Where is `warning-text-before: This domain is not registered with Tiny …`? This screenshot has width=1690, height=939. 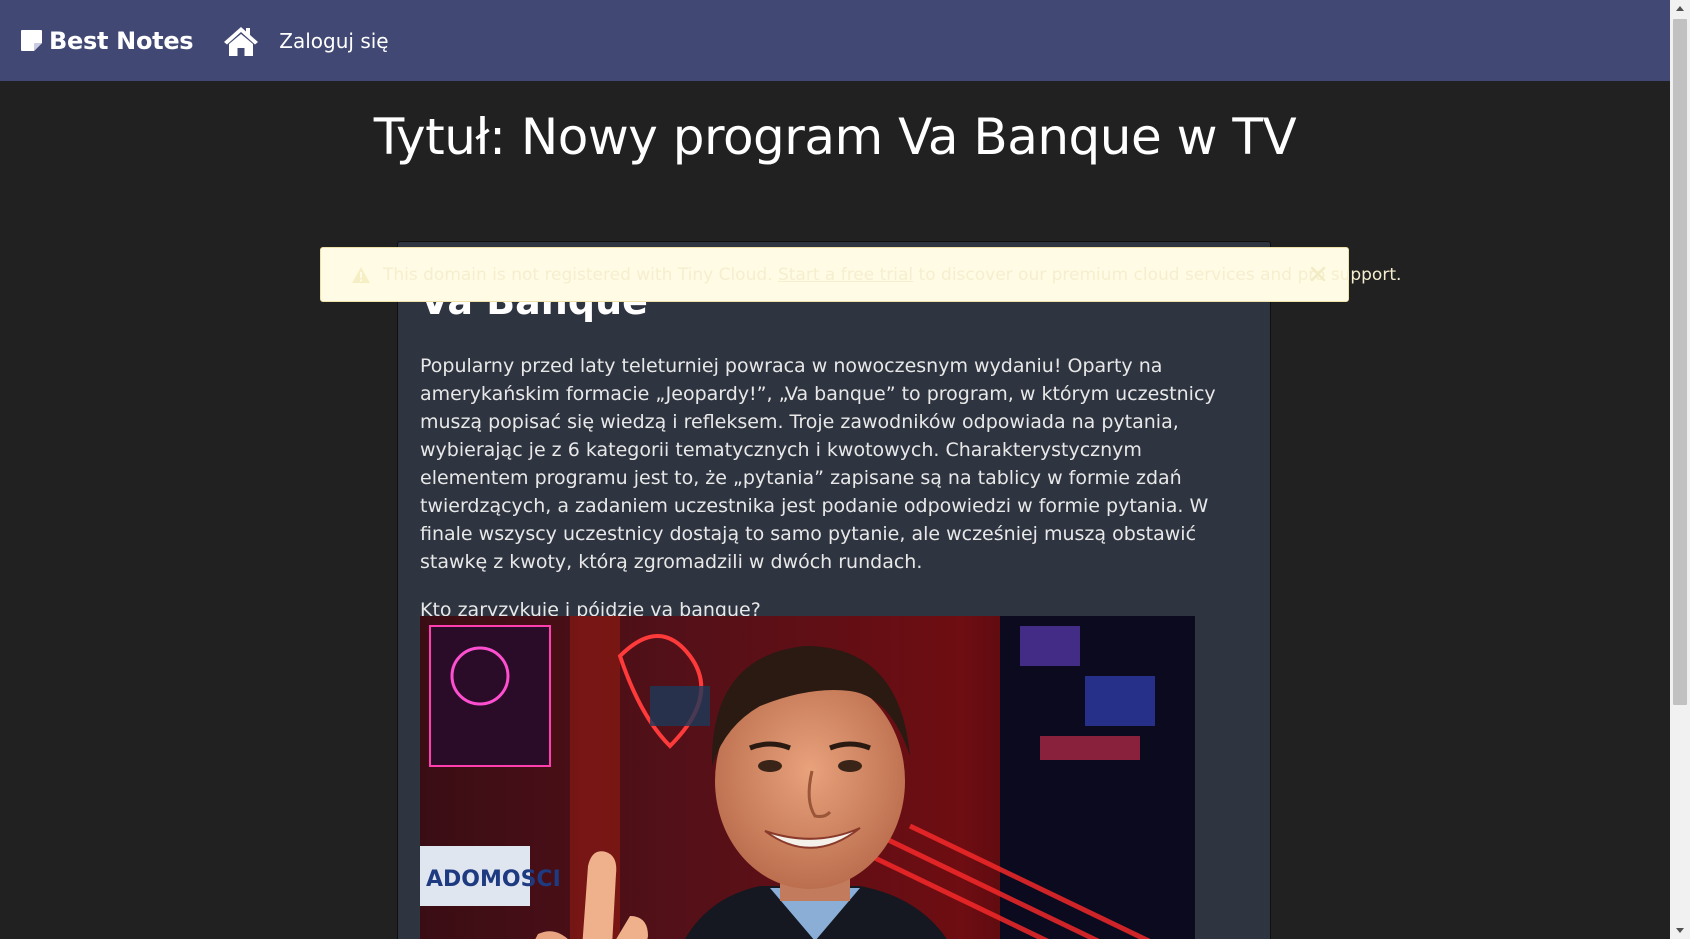 warning-text-before: This domain is not registered with Tiny … is located at coordinates (580, 274).